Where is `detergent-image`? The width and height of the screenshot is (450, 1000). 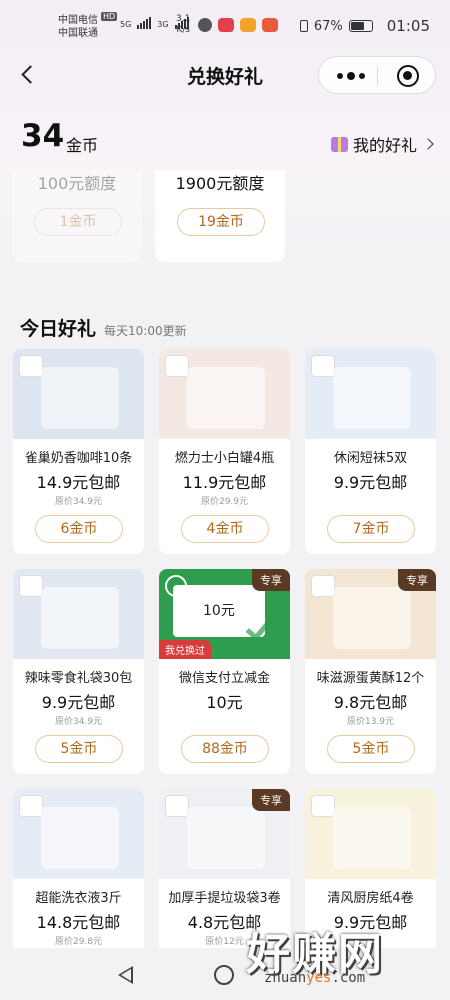
detergent-image is located at coordinates (78, 834).